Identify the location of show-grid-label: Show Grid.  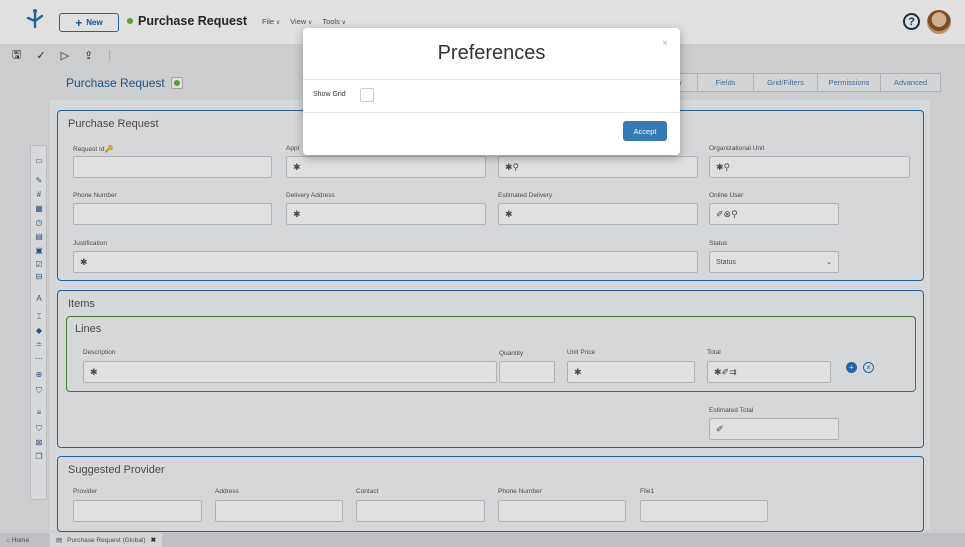
(329, 94).